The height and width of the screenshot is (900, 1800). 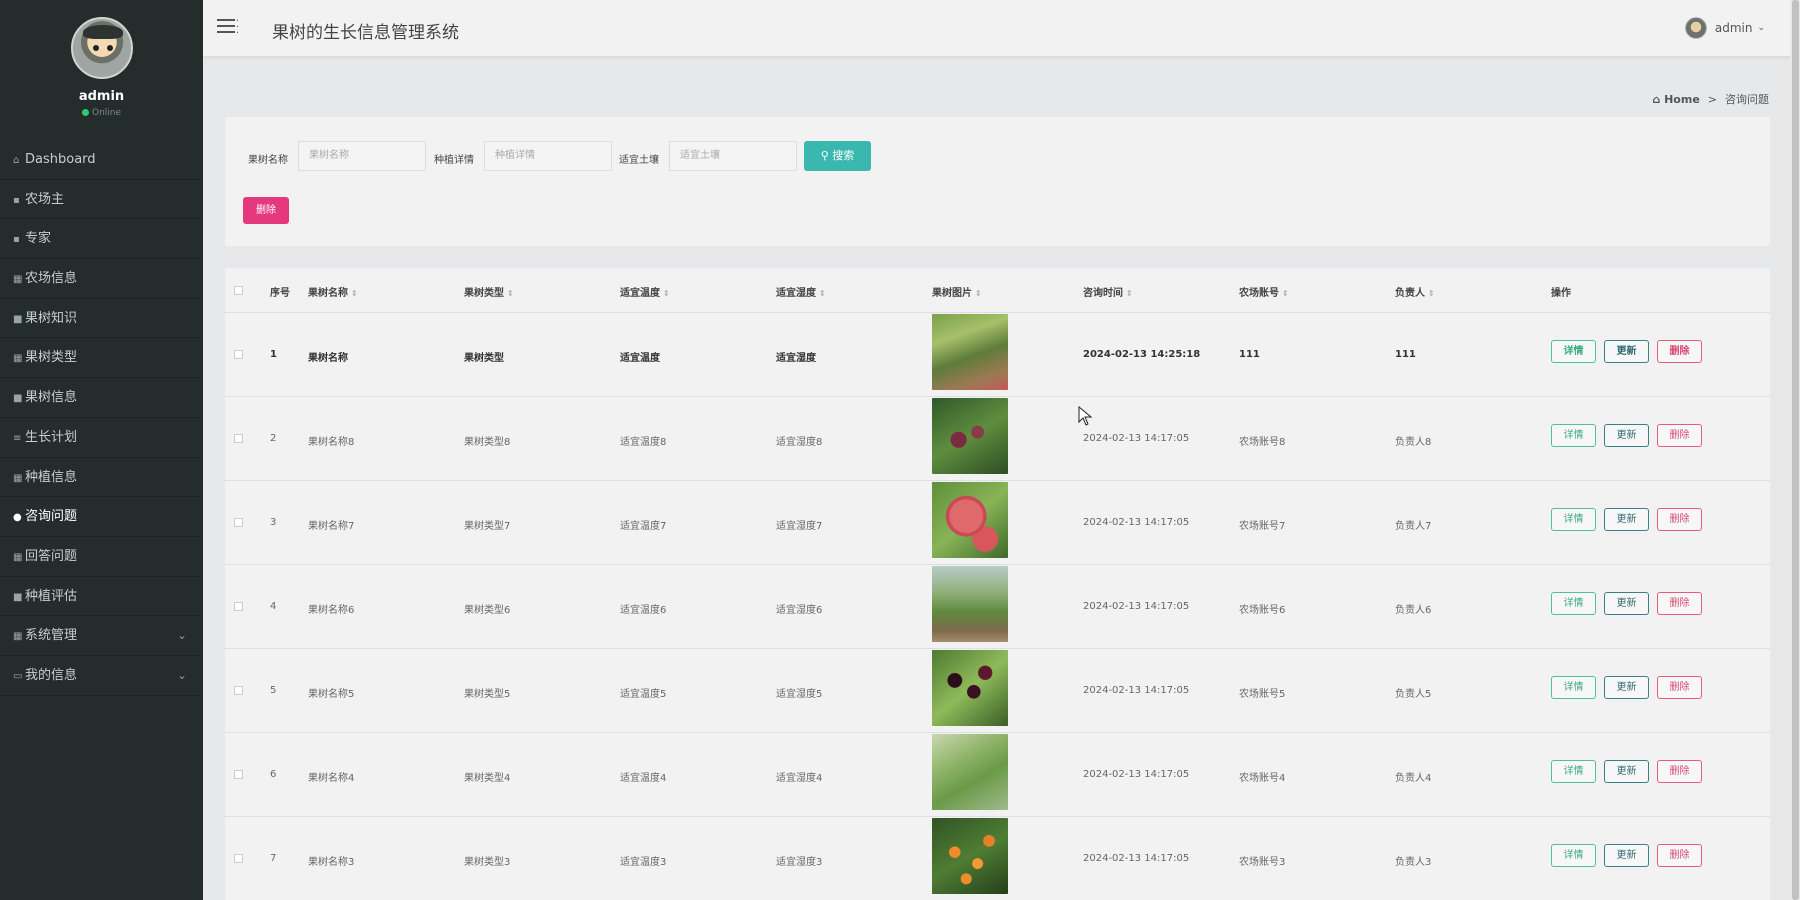 I want to click on sidebar-item-7: ≡ 生长计划, so click(x=101, y=438).